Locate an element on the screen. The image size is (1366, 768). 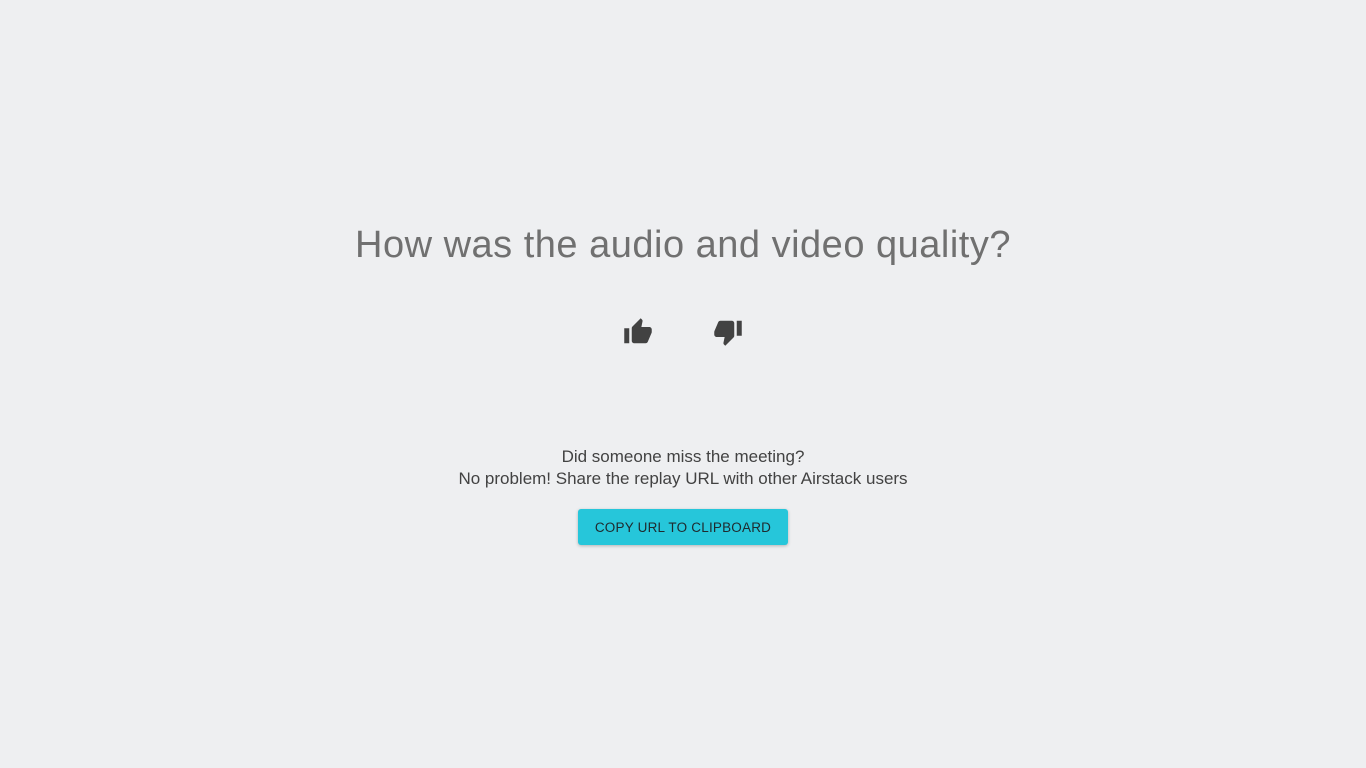
thumbs-down-button is located at coordinates (728, 332).